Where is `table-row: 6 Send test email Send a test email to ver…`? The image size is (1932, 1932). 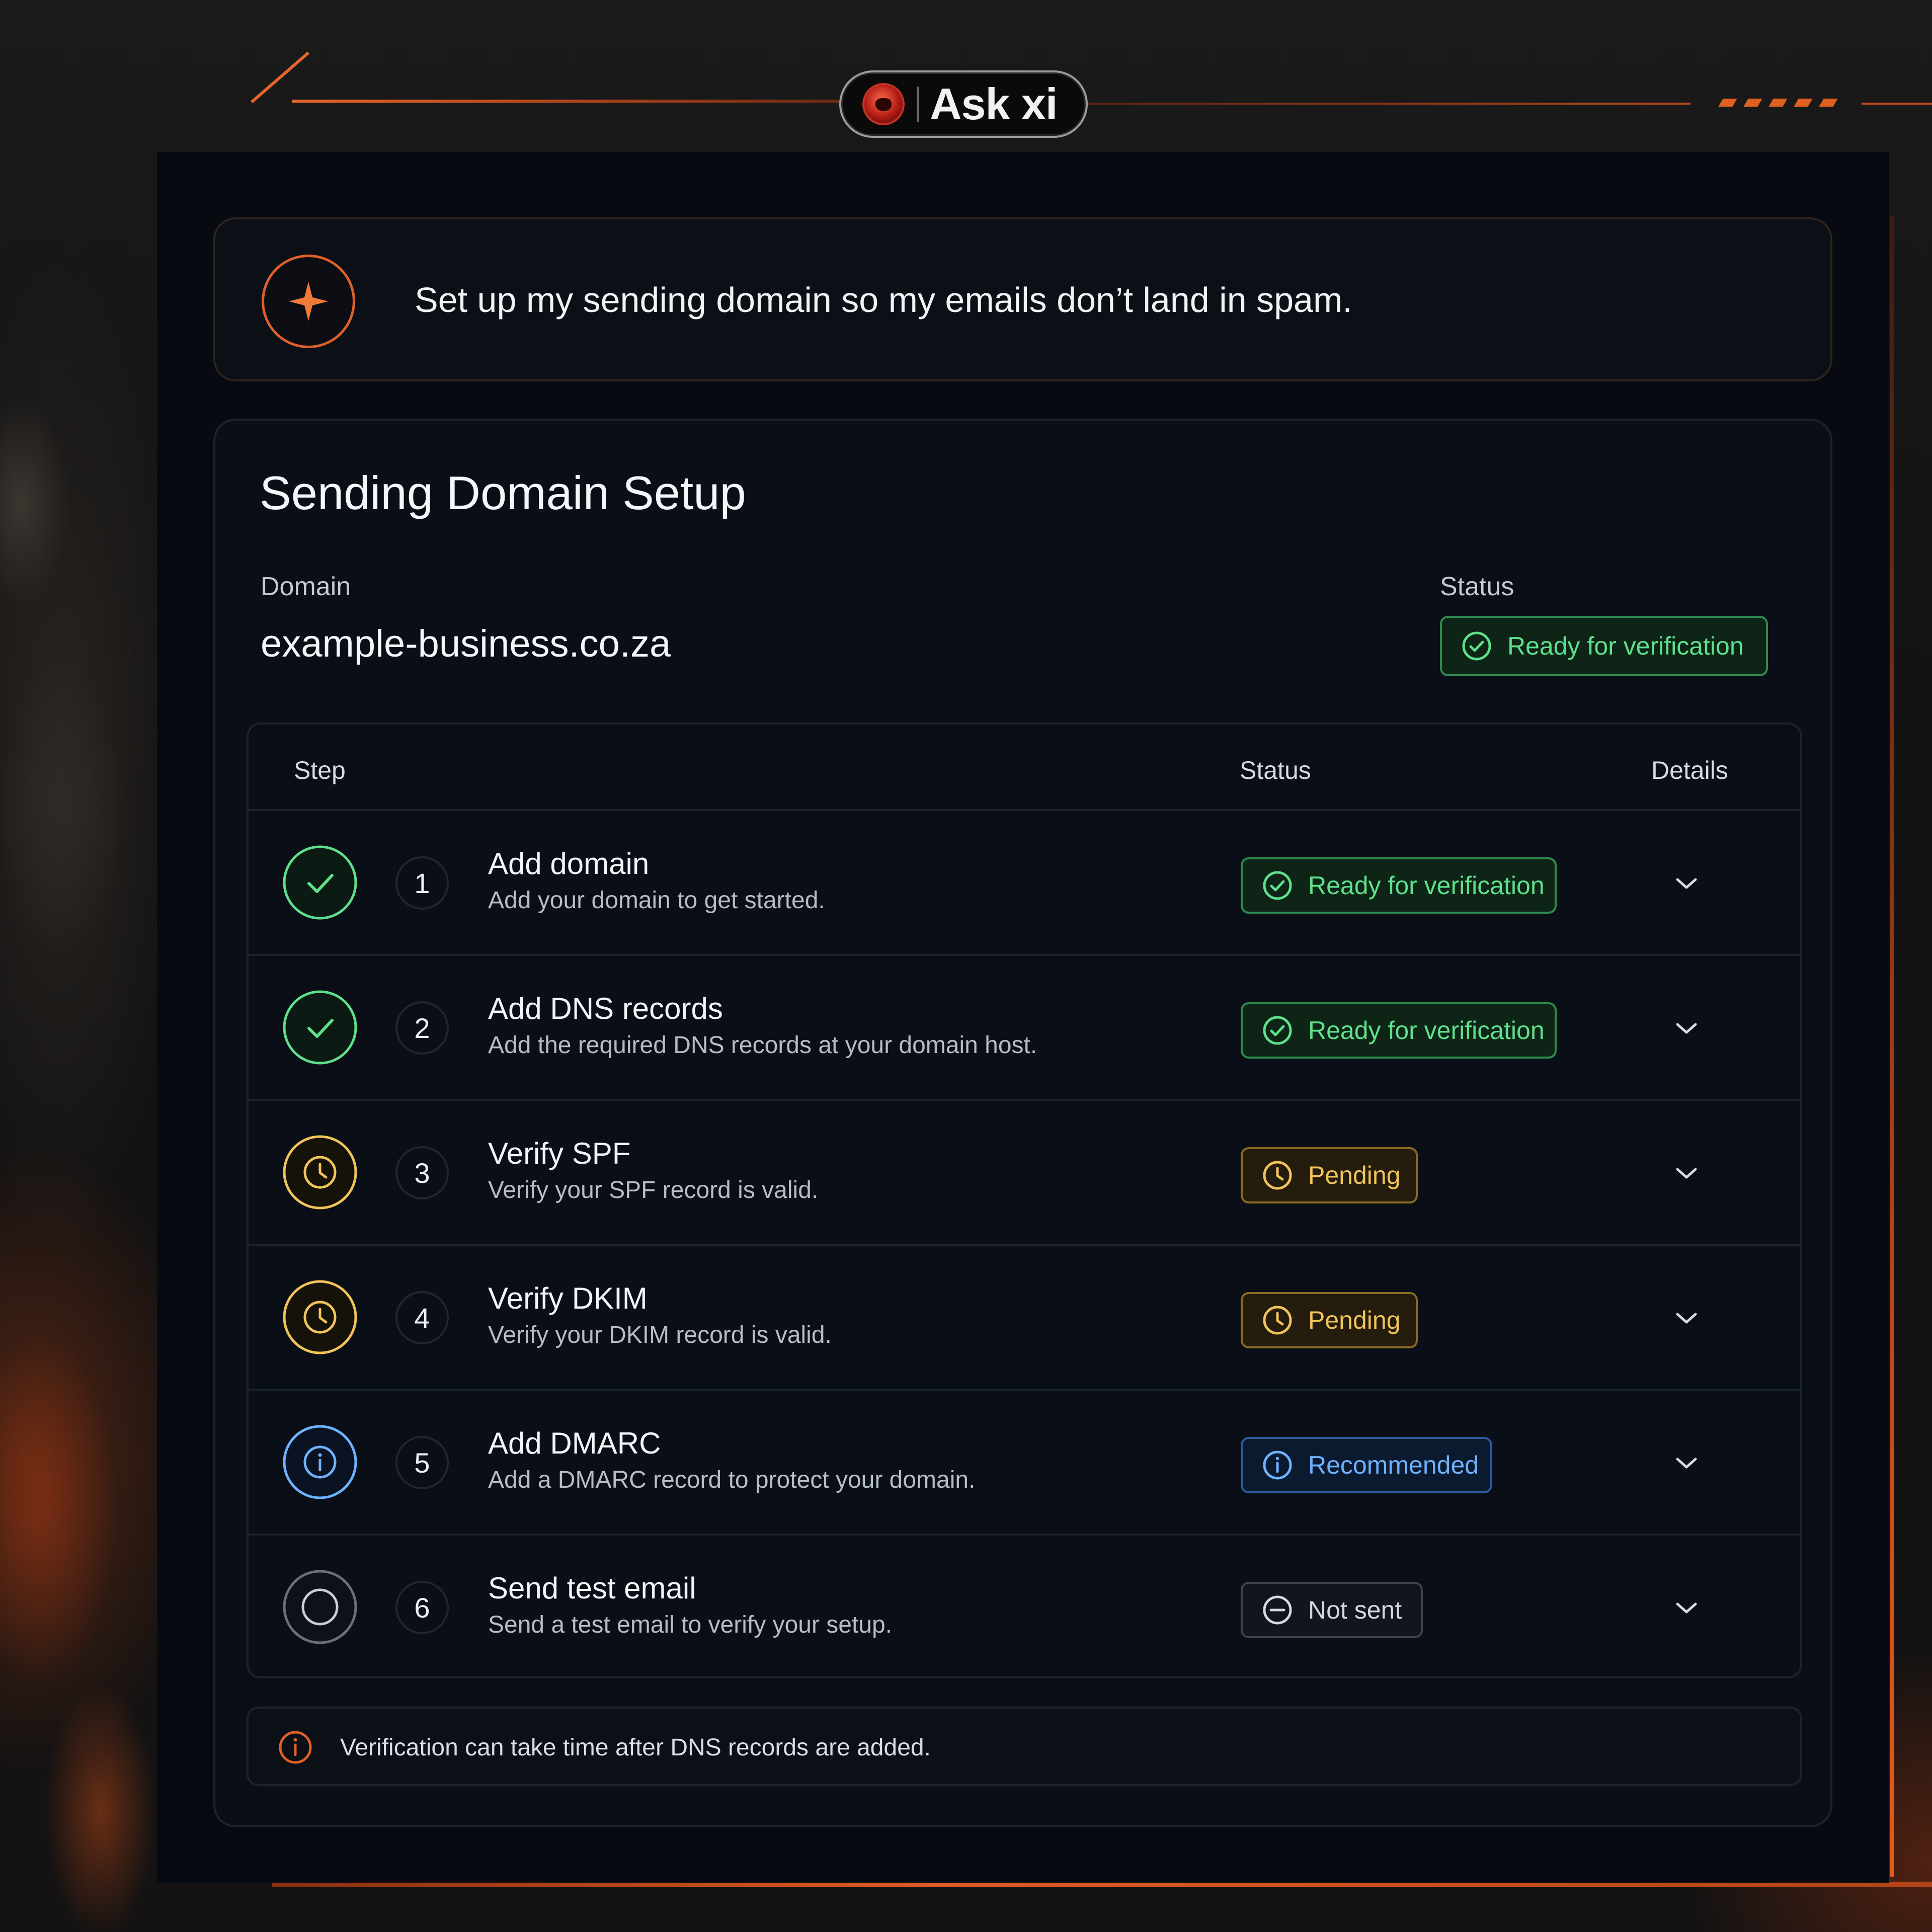
table-row: 6 Send test email Send a test email to ver… is located at coordinates (1024, 1606).